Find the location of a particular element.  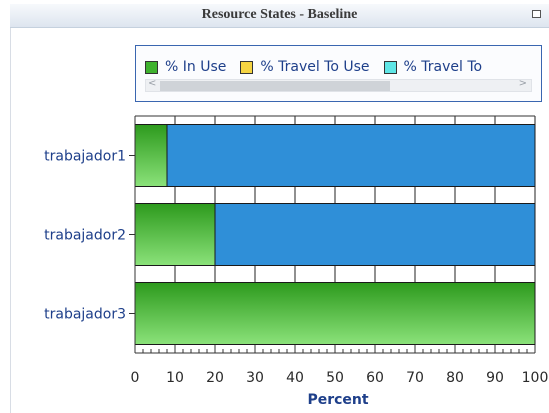

x-tick-label: 70 is located at coordinates (415, 378).